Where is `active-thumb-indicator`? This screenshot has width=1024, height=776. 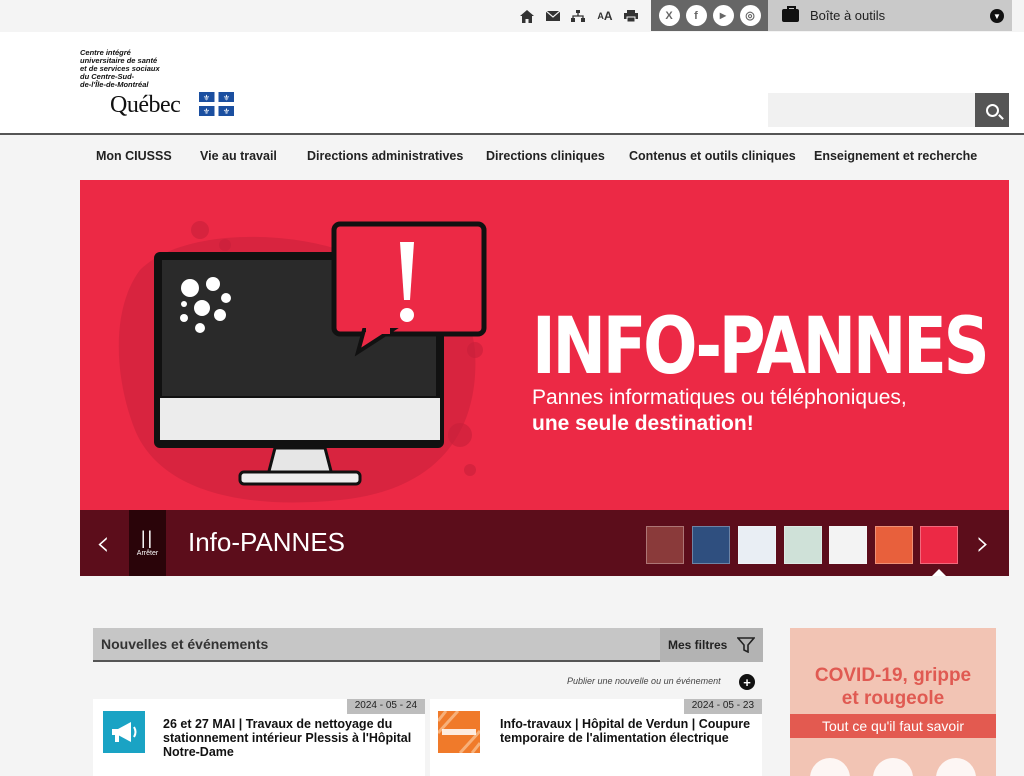
active-thumb-indicator is located at coordinates (939, 572).